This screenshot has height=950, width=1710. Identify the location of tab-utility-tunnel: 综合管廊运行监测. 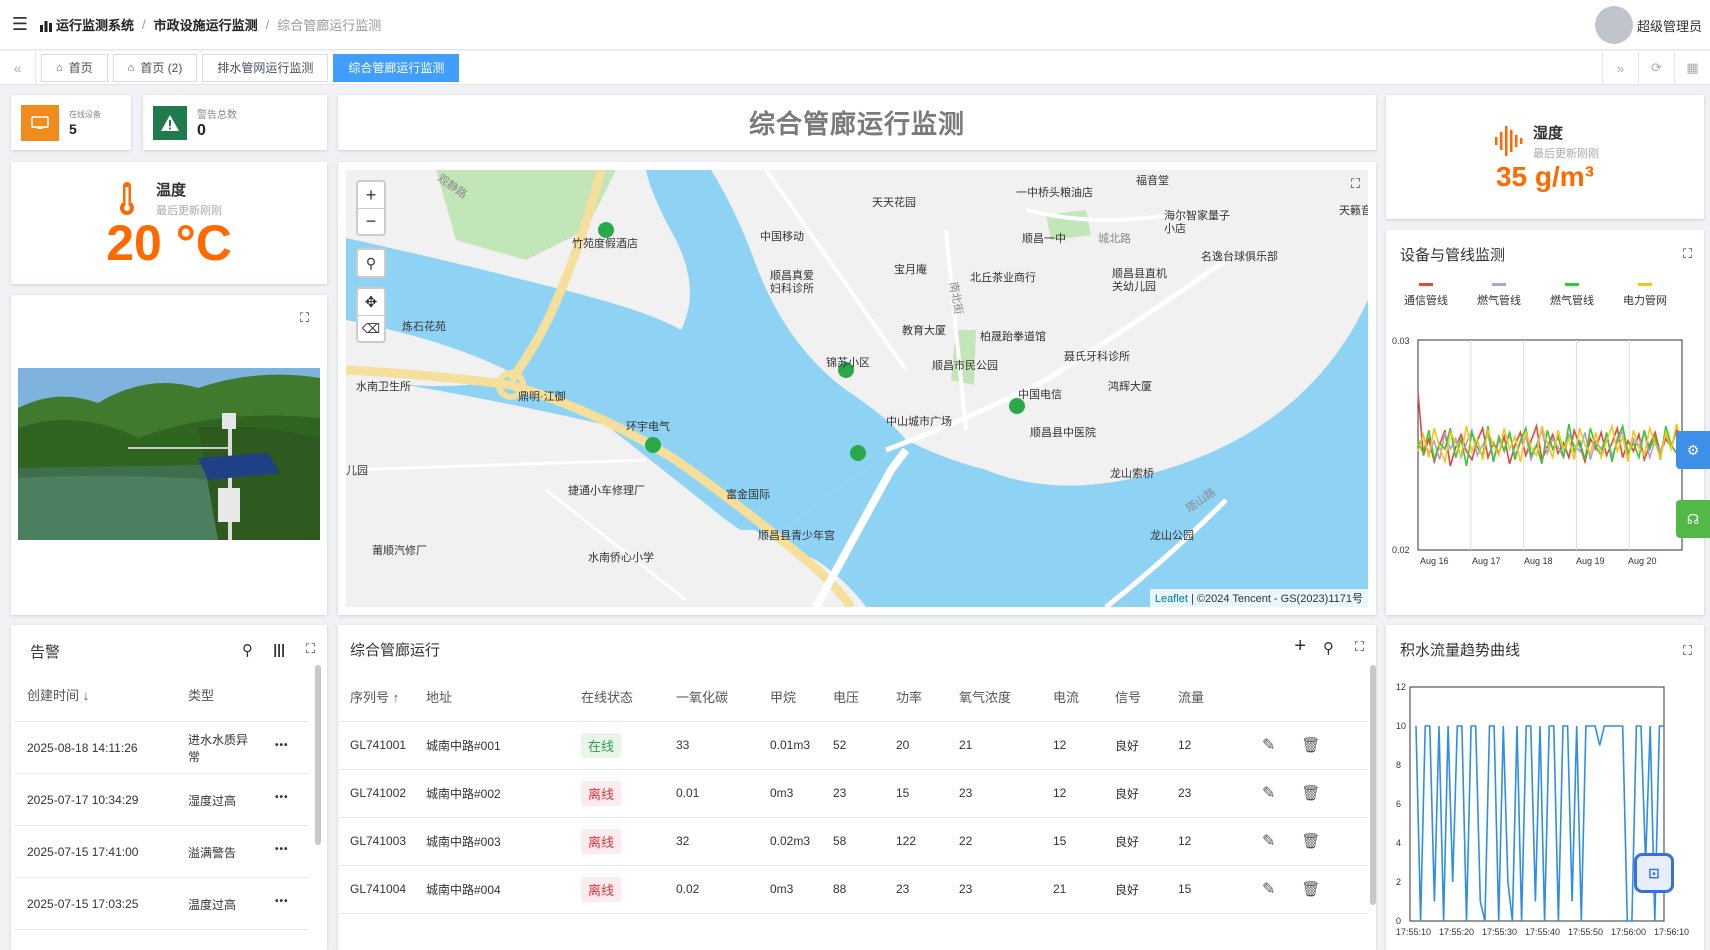
(396, 67).